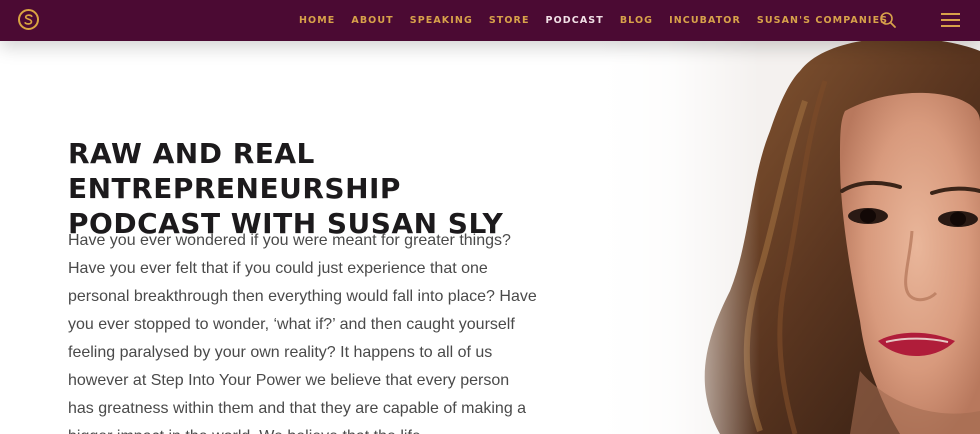 The width and height of the screenshot is (980, 434). What do you see at coordinates (441, 20) in the screenshot?
I see `nav-speaking-link: SPEAKING` at bounding box center [441, 20].